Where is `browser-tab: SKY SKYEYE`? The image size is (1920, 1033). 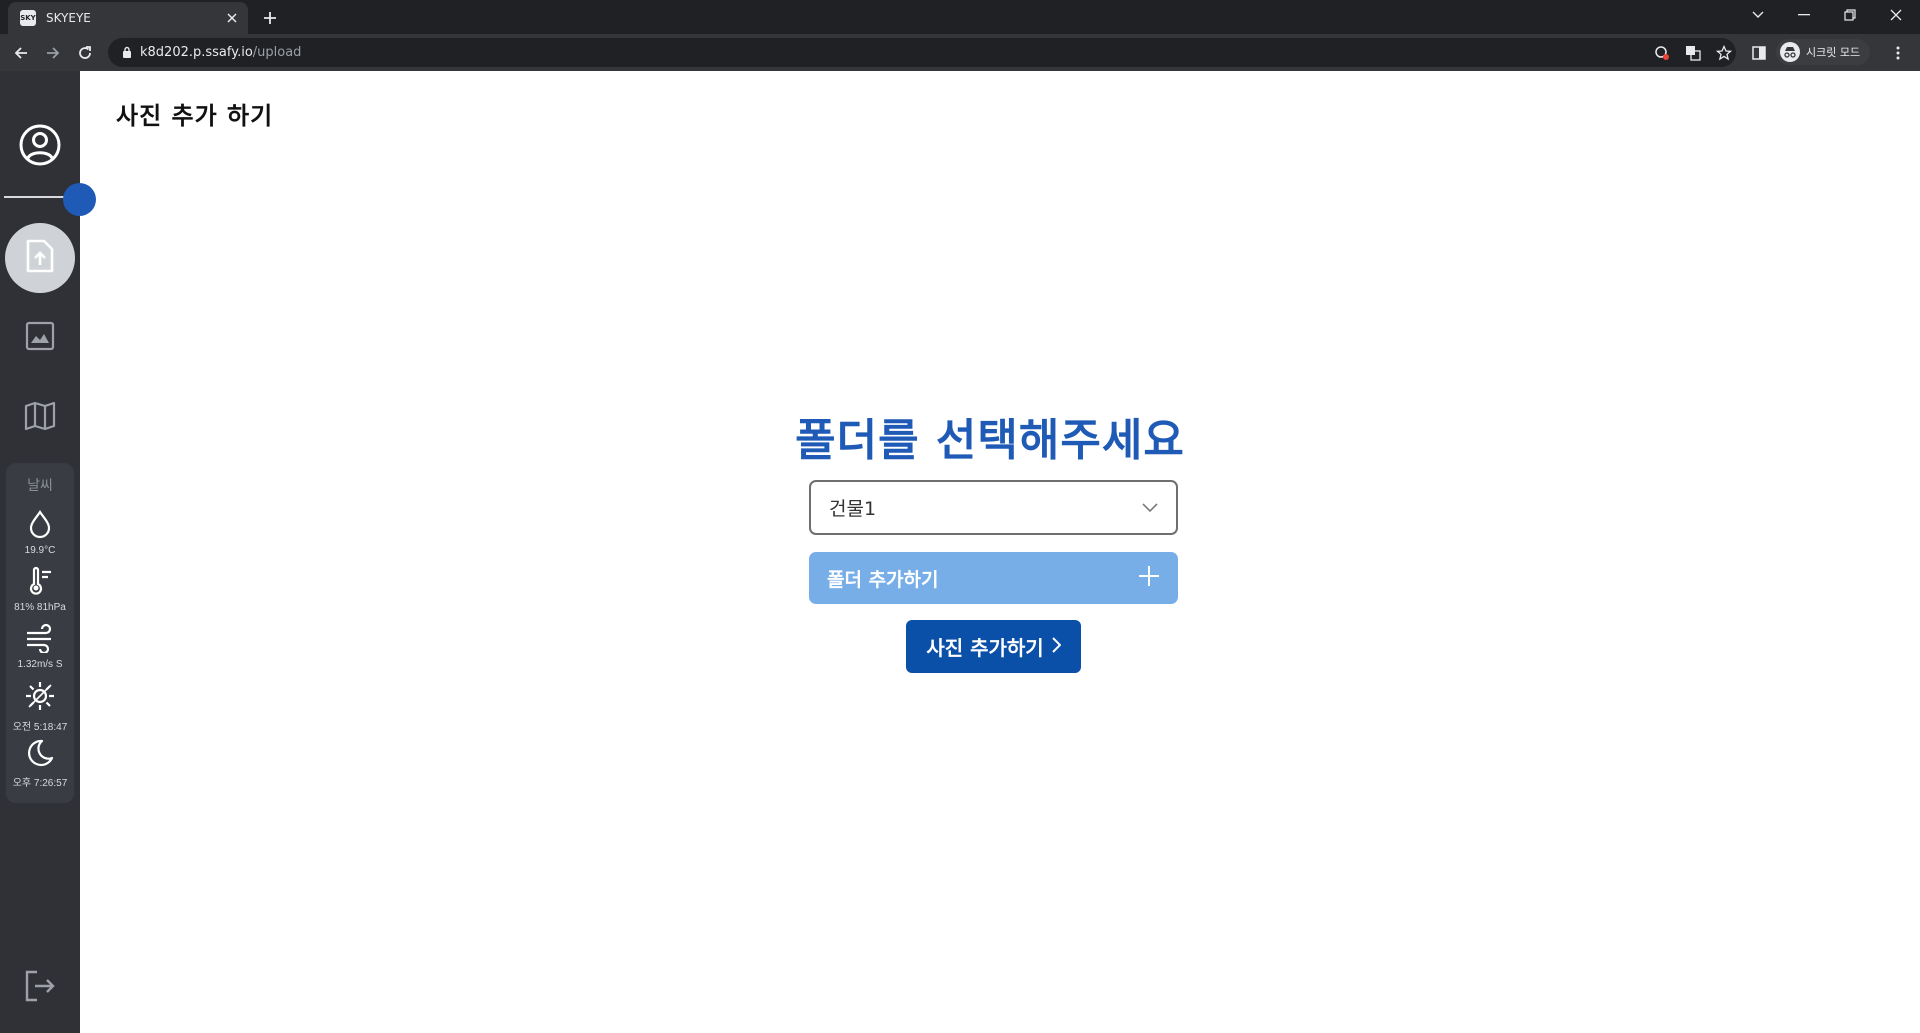 browser-tab: SKY SKYEYE is located at coordinates (128, 18).